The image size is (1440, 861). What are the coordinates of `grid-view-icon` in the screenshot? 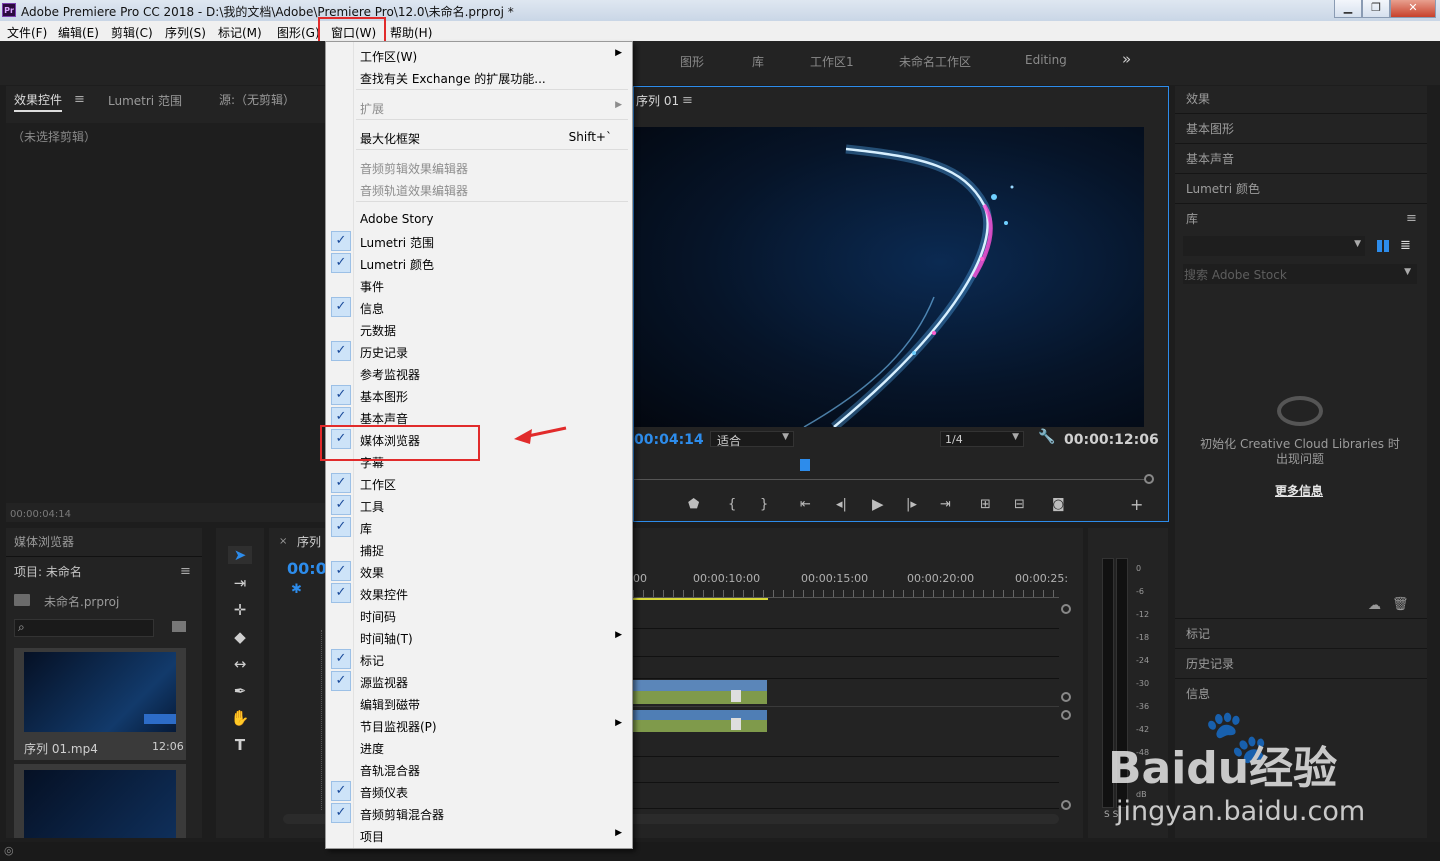 It's located at (1383, 246).